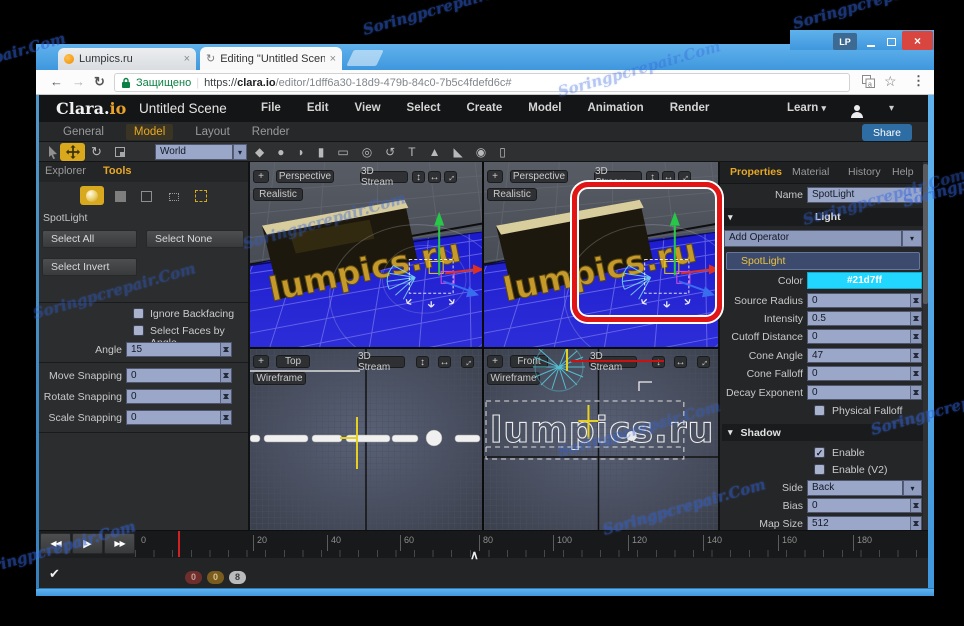 This screenshot has width=964, height=626. Describe the element at coordinates (194, 152) in the screenshot. I see `world-select: World` at that location.